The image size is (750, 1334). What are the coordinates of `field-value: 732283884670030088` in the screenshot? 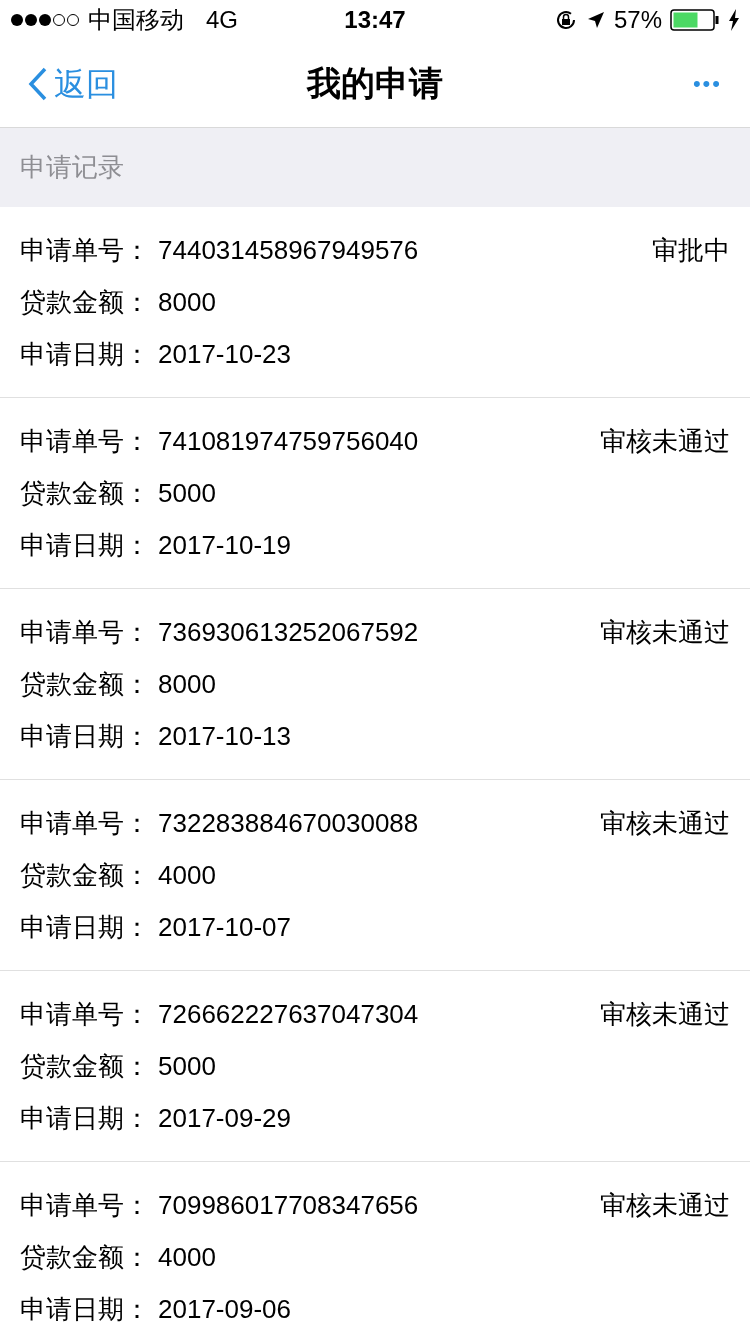 It's located at (288, 823).